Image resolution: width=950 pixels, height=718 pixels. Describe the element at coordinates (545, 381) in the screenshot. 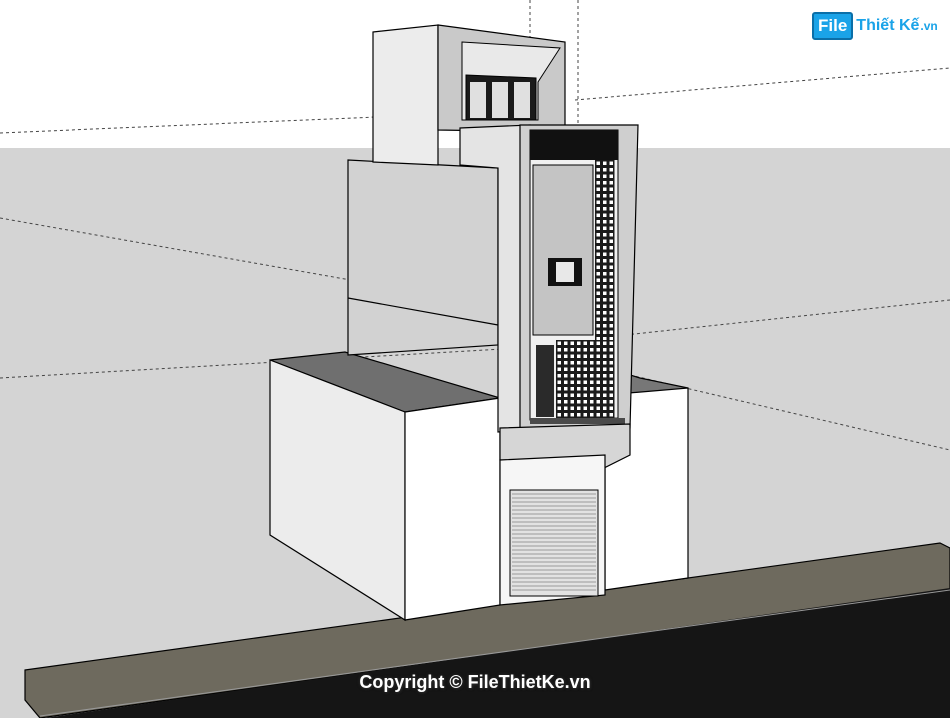

I see `lower-room-door` at that location.